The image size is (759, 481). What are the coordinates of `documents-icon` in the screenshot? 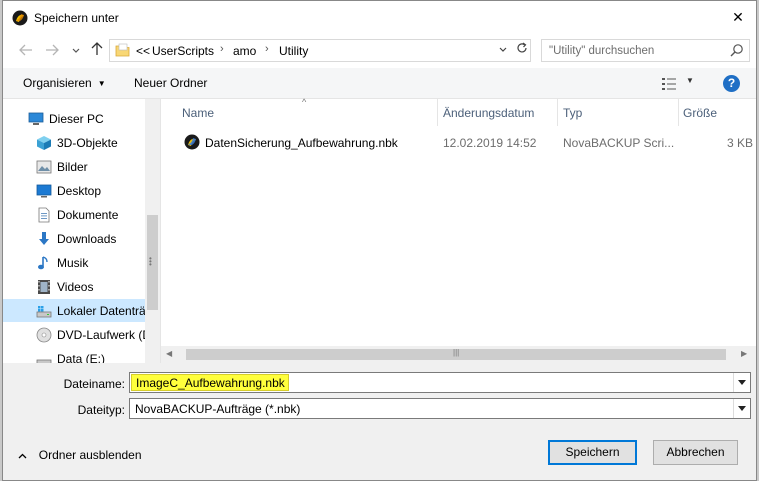 It's located at (44, 215).